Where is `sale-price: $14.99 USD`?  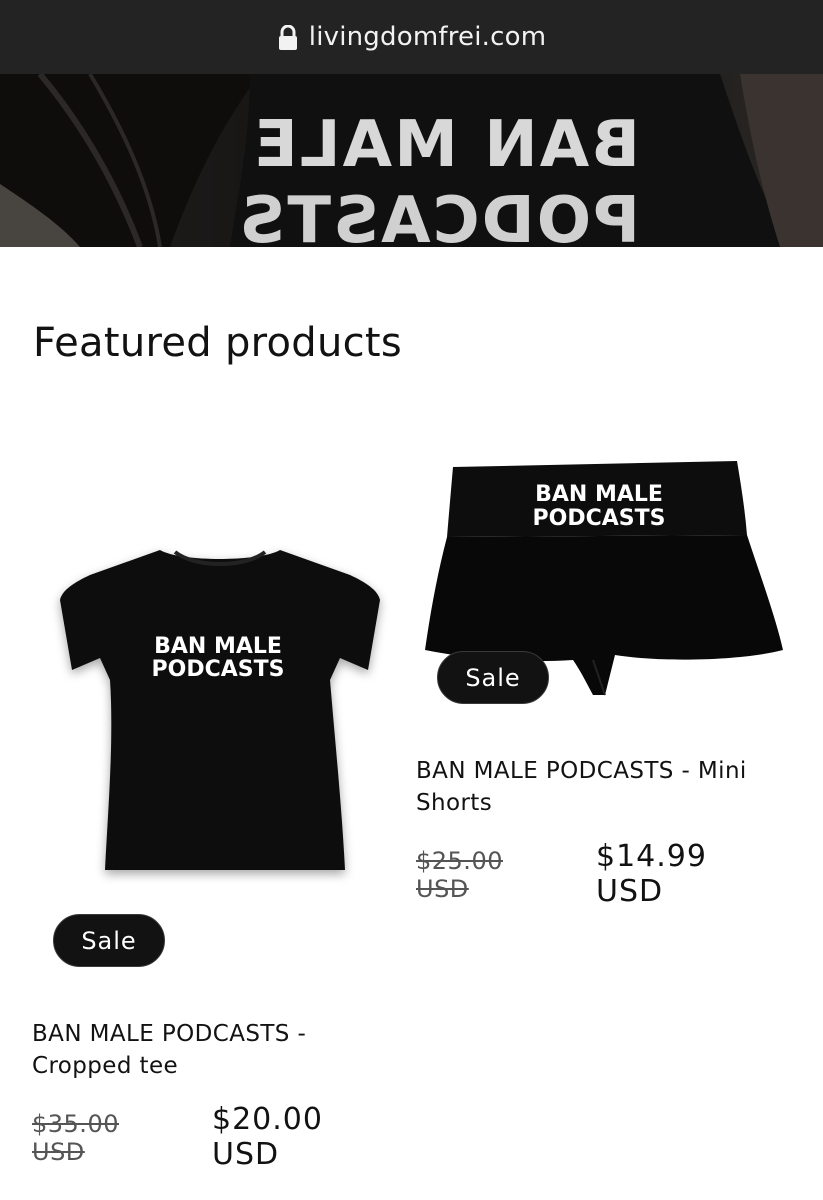
sale-price: $14.99 USD is located at coordinates (651, 874).